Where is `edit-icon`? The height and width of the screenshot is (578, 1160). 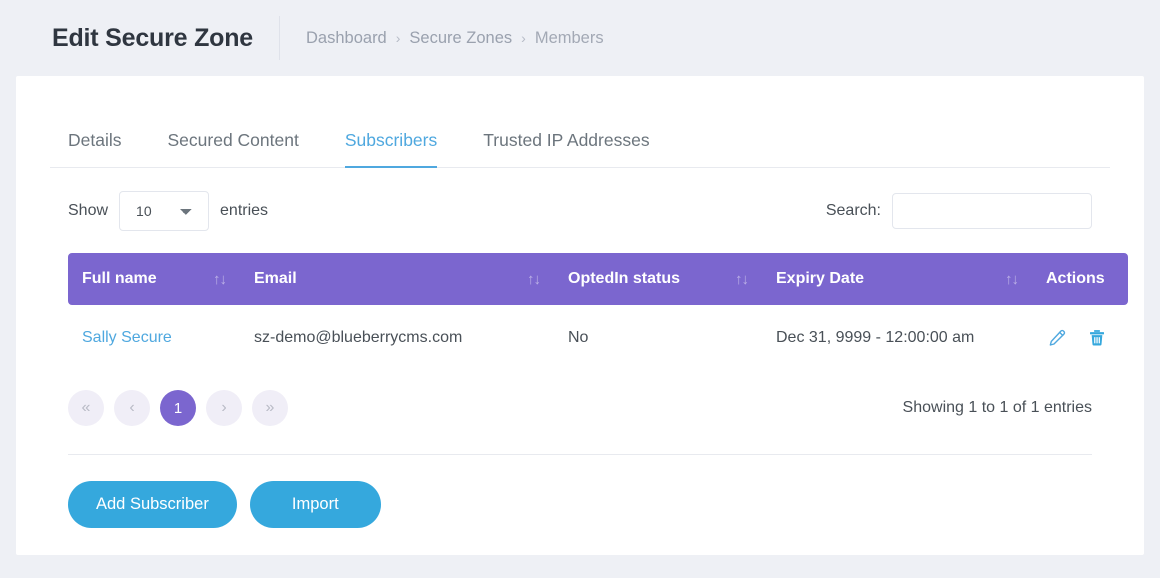
edit-icon is located at coordinates (1057, 338).